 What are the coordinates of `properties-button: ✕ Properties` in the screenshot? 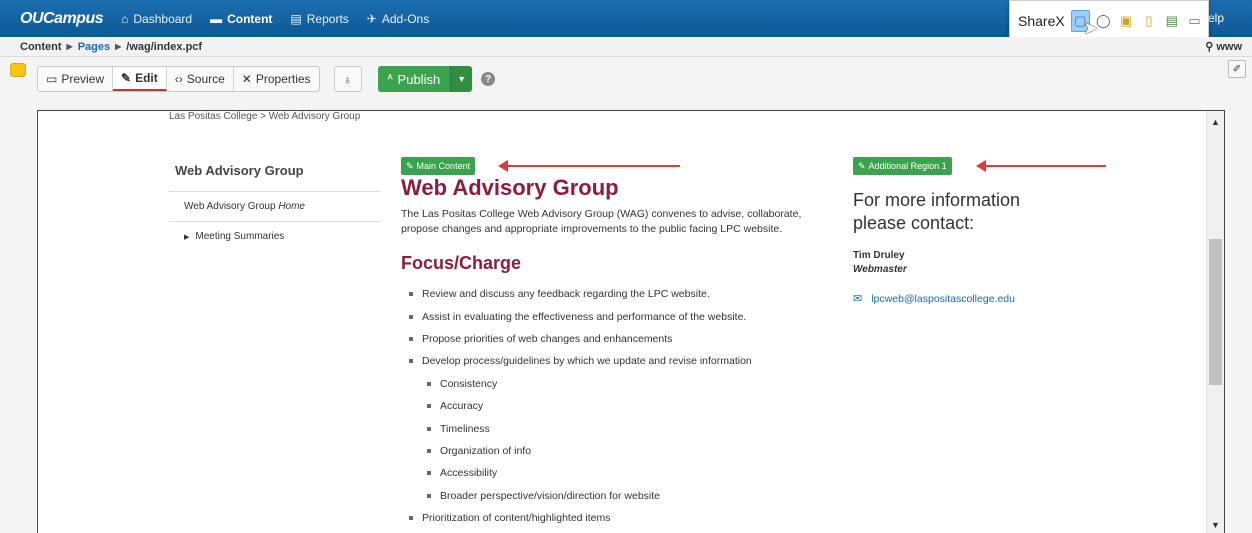 It's located at (276, 79).